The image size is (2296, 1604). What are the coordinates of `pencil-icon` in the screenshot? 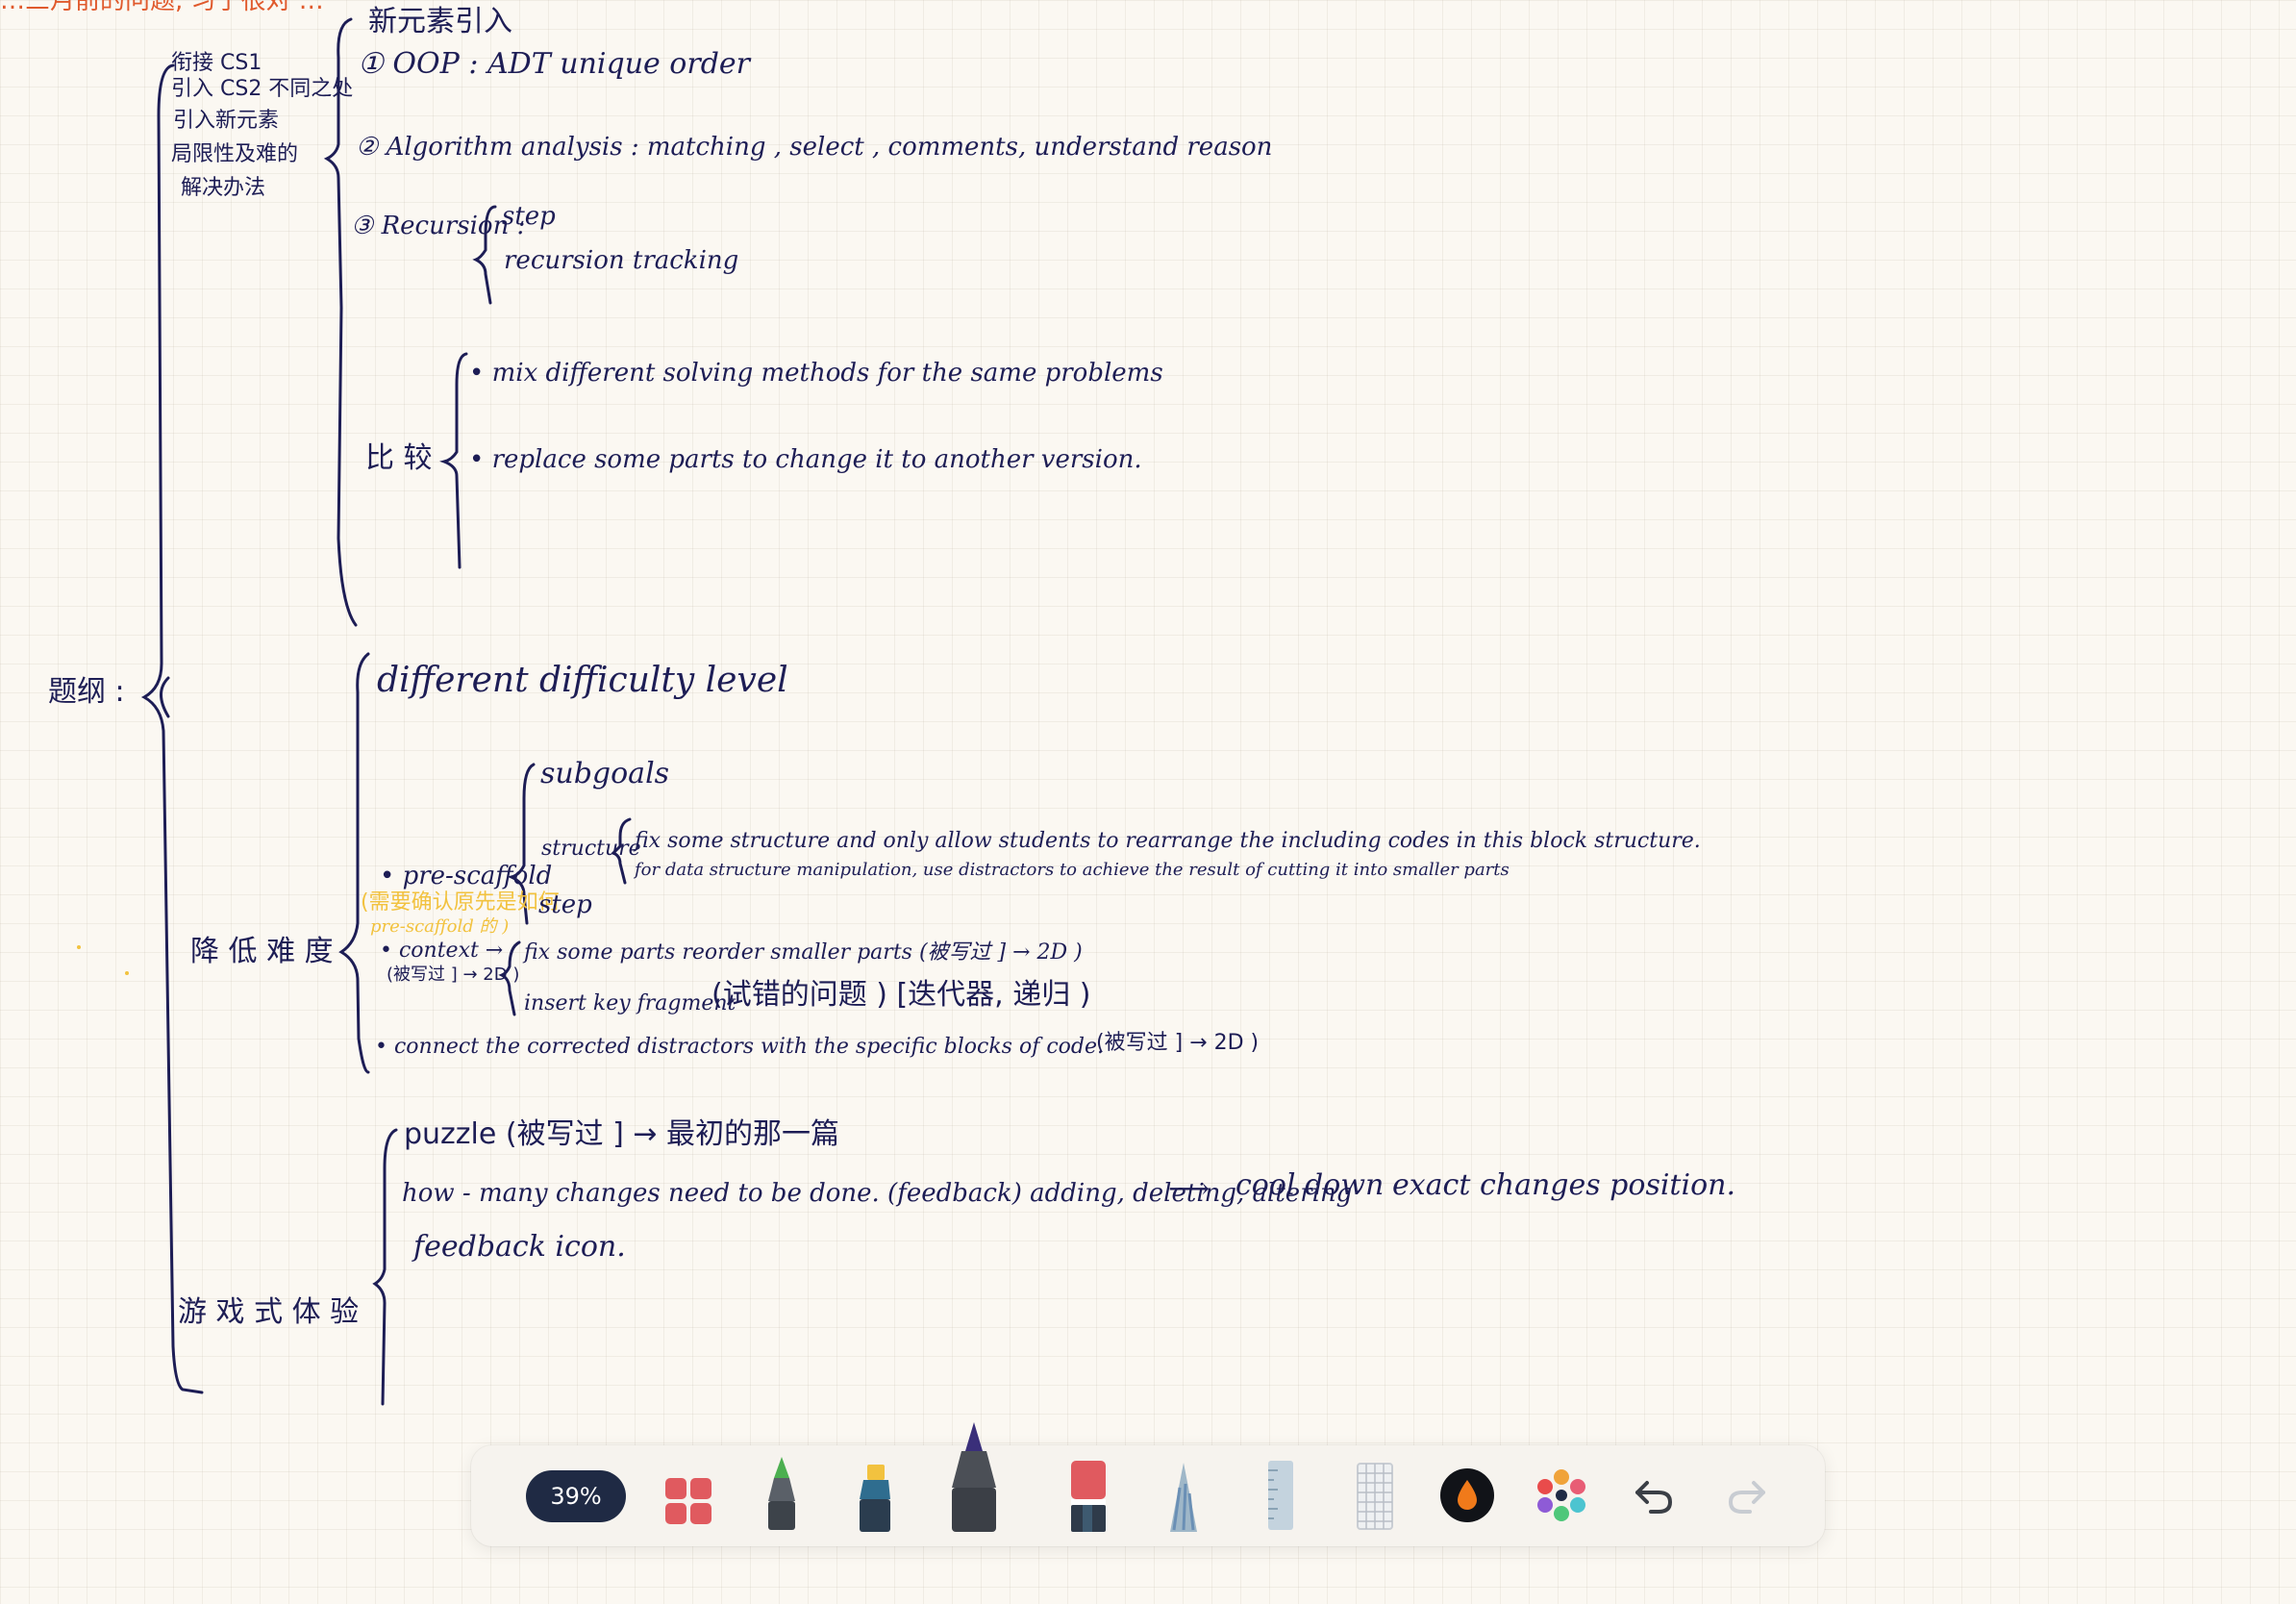 It's located at (1184, 1497).